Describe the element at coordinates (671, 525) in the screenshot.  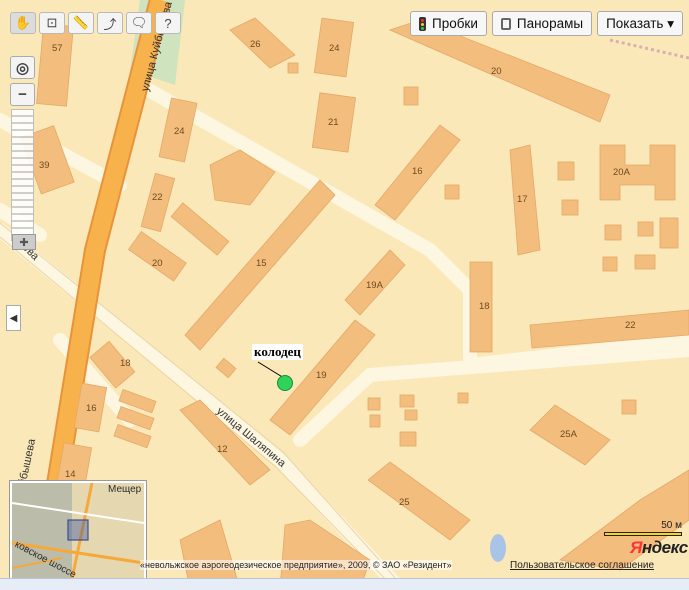
I see `scale-label: 50 м` at that location.